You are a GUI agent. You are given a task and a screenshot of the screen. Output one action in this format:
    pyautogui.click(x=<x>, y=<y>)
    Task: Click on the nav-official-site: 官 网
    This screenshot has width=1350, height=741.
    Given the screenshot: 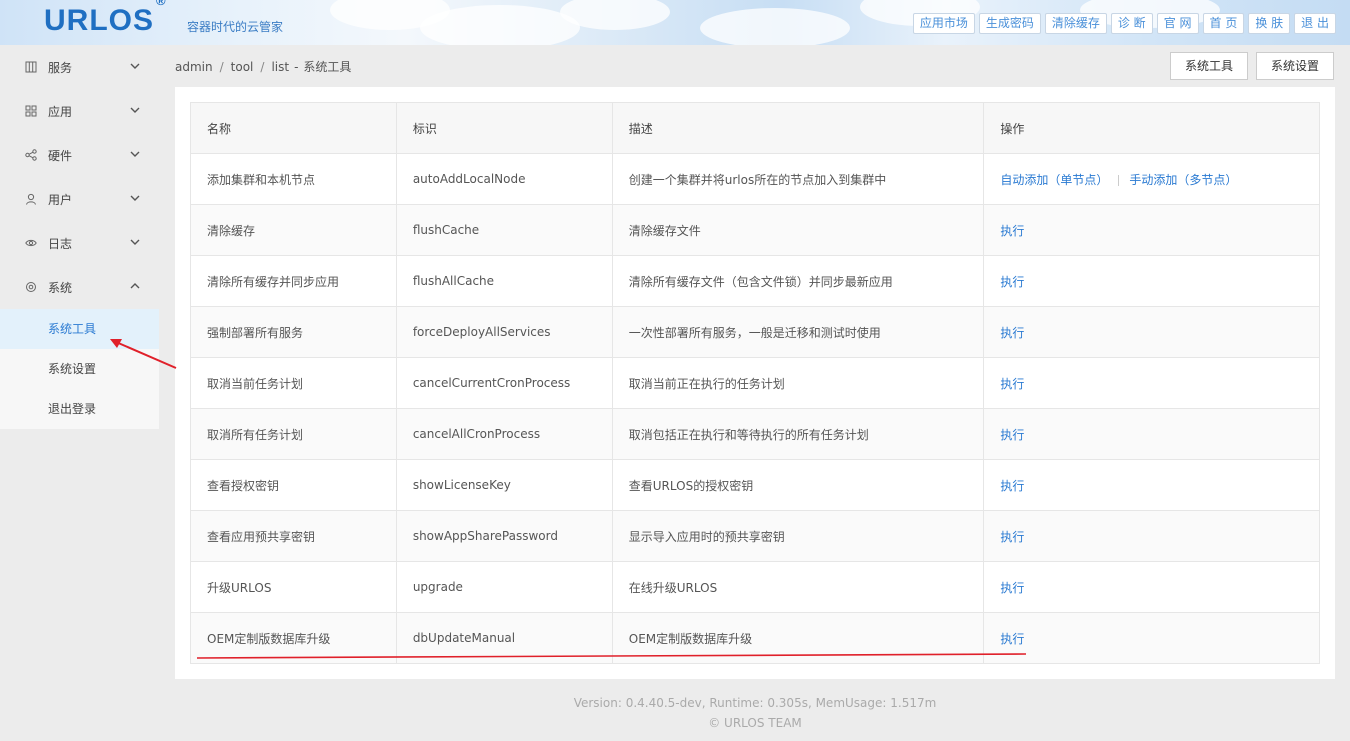 What is the action you would take?
    pyautogui.click(x=1177, y=23)
    